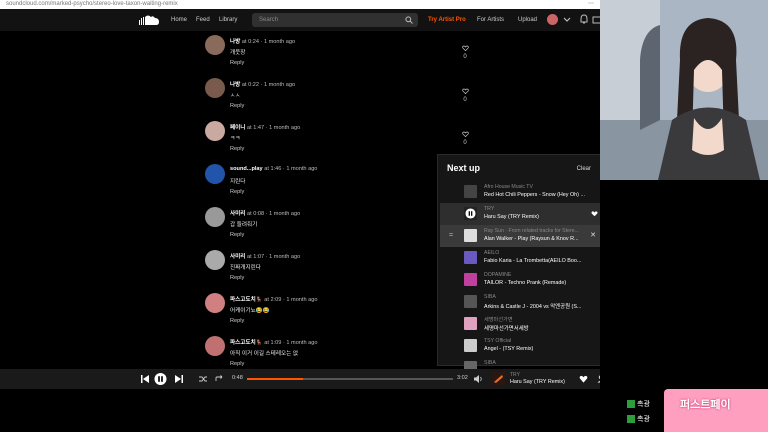  What do you see at coordinates (179, 20) in the screenshot?
I see `nav-home: Home` at bounding box center [179, 20].